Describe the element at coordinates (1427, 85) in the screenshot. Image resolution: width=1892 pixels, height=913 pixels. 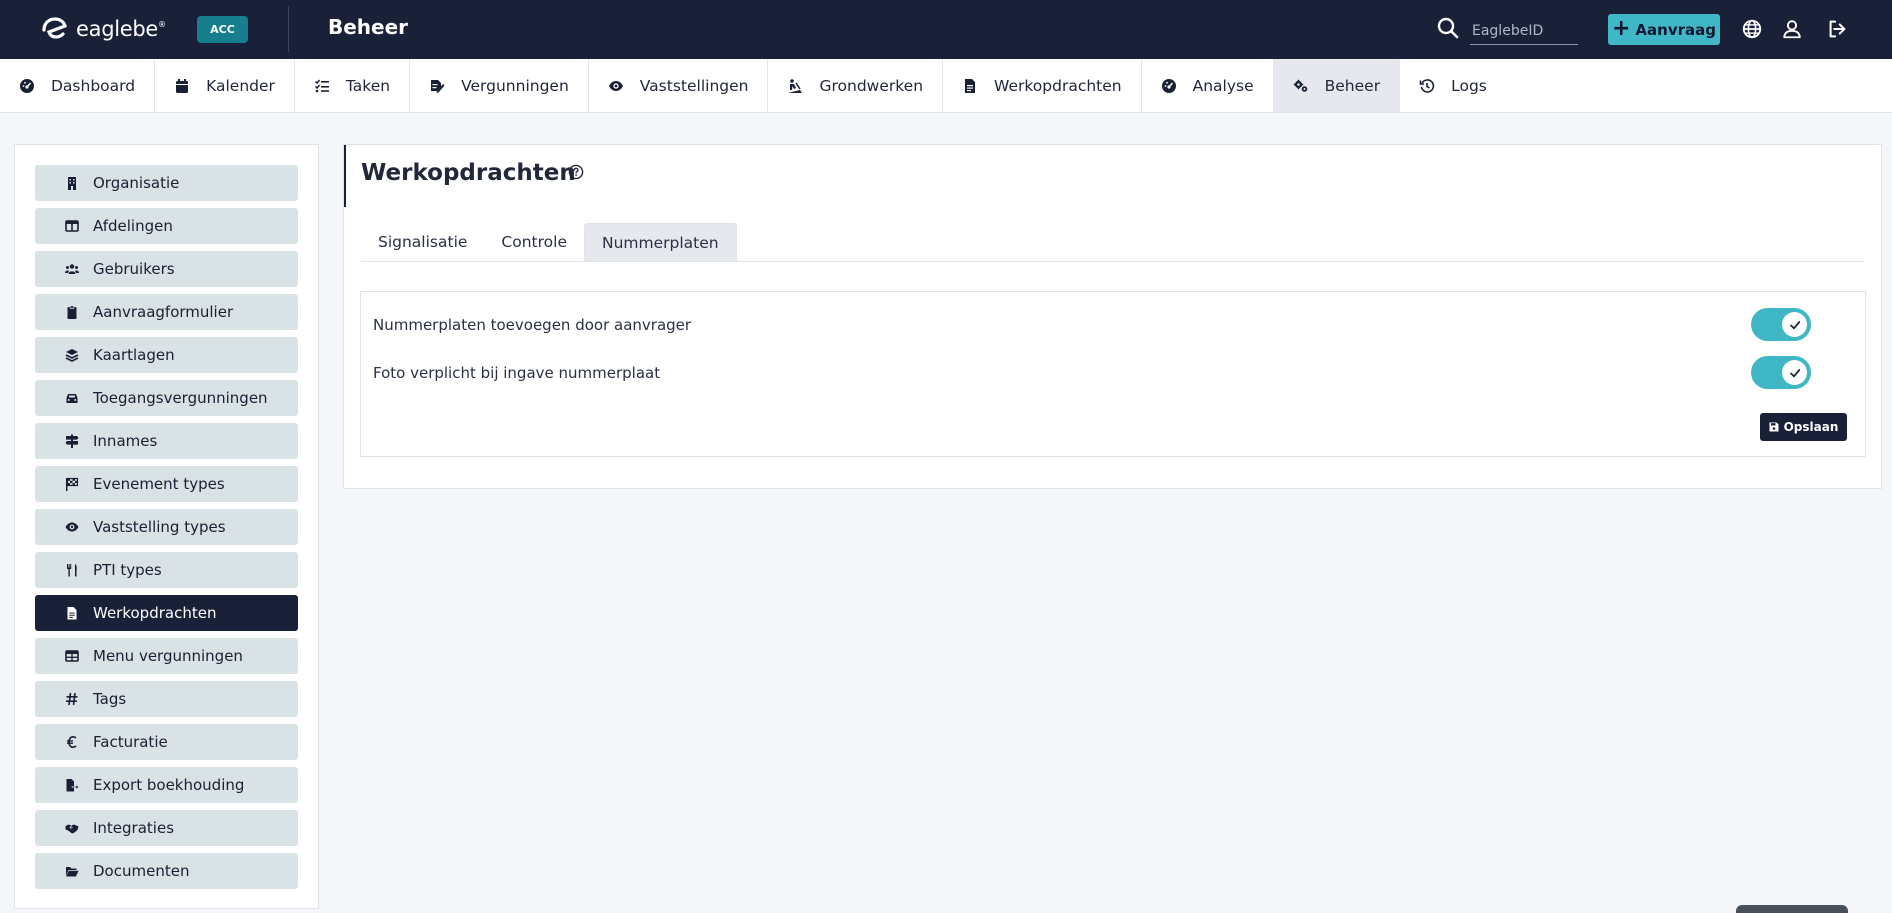
I see `history-icon` at that location.